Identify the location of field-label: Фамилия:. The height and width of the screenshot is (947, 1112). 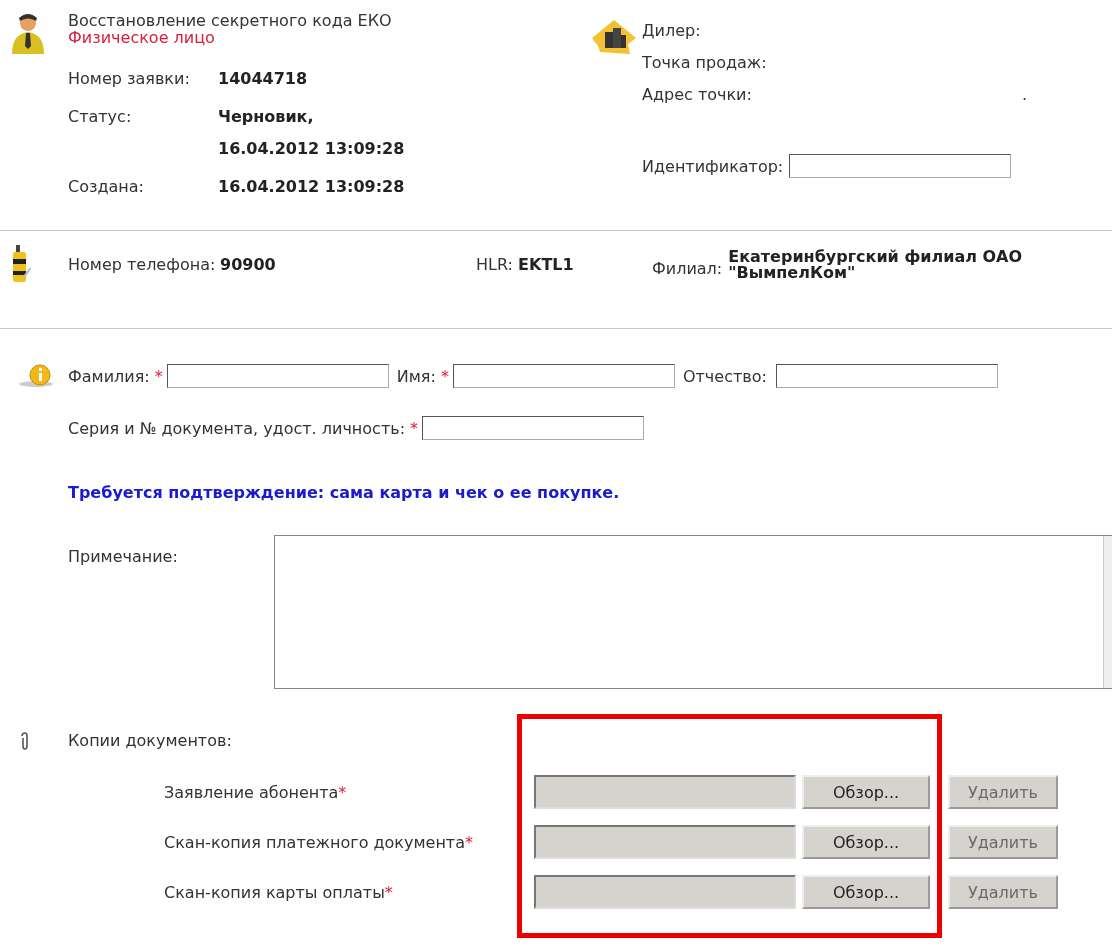
(109, 376).